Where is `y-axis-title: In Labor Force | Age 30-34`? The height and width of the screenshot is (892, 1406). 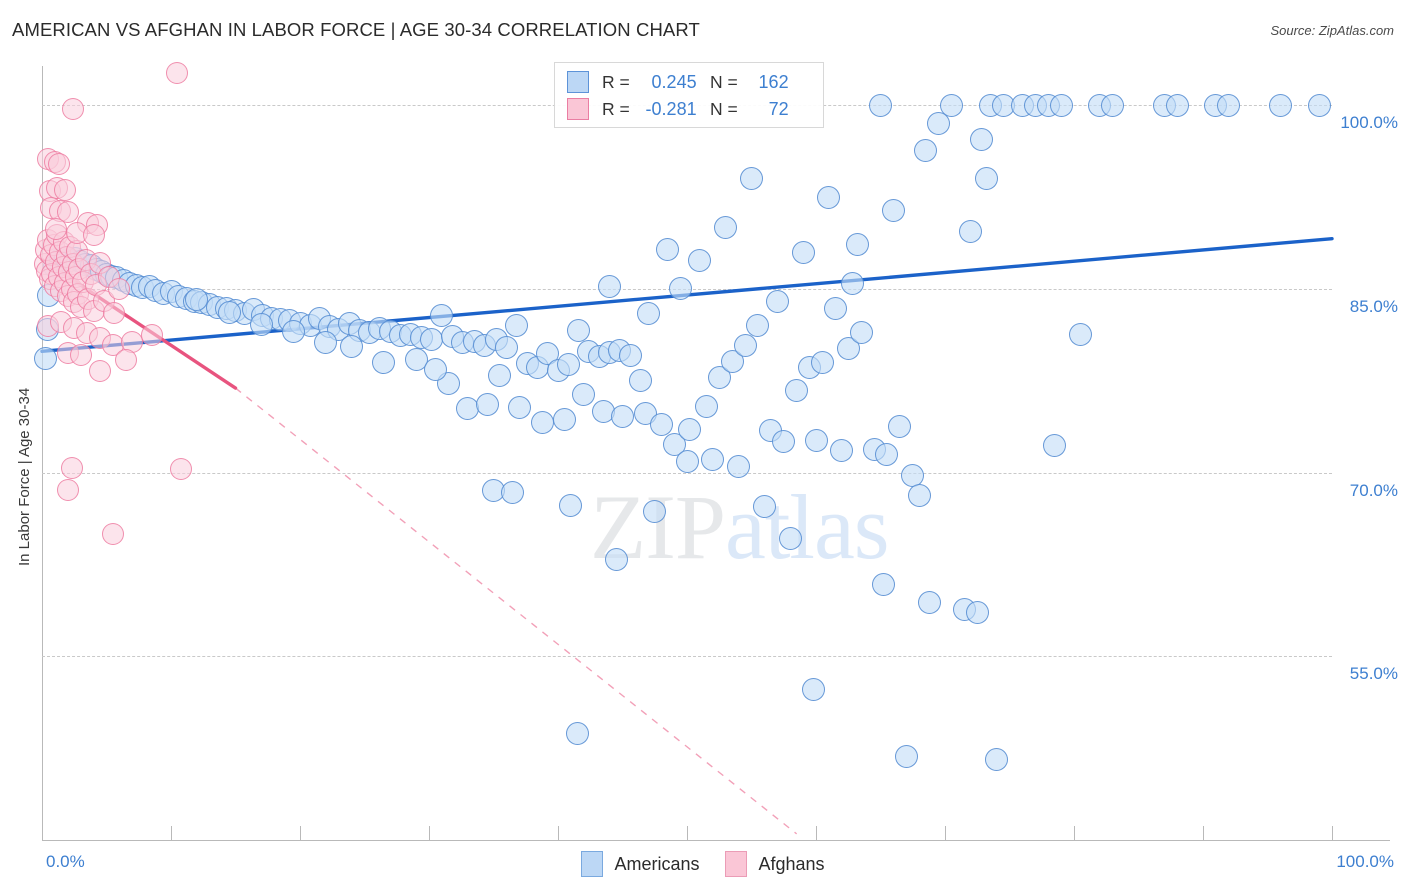 y-axis-title: In Labor Force | Age 30-34 is located at coordinates (16, 312).